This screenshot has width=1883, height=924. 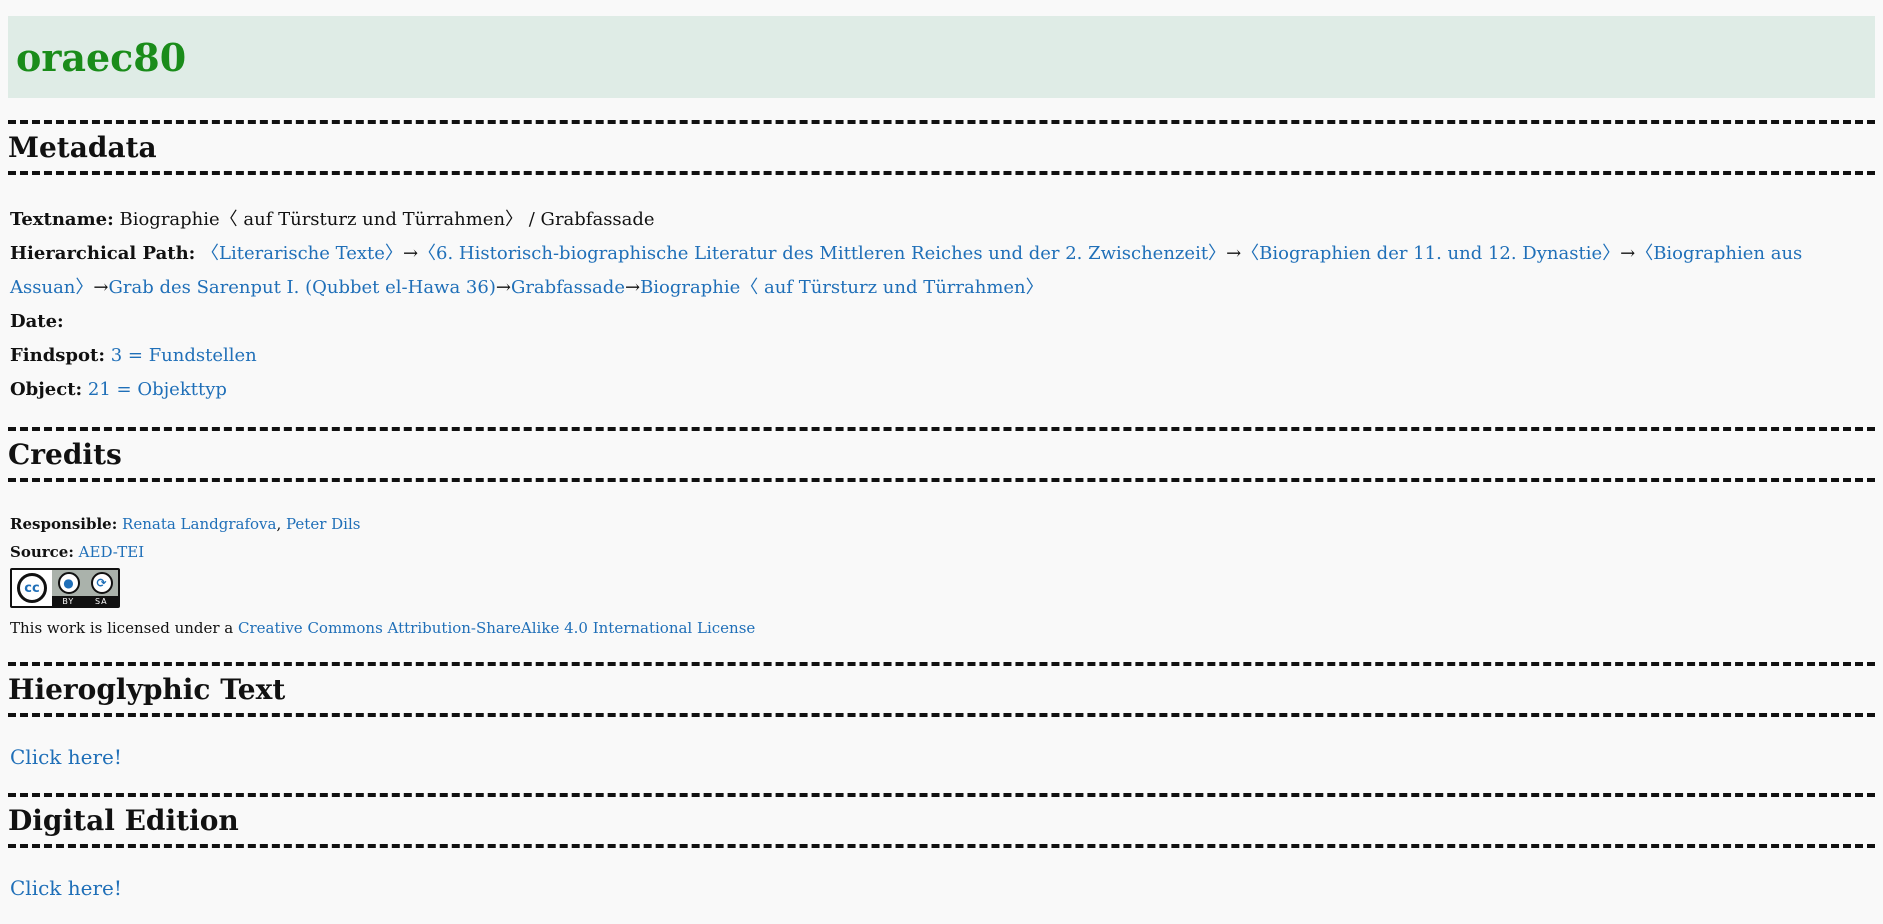 What do you see at coordinates (323, 524) in the screenshot?
I see `responsible-link-dils: Peter Dils` at bounding box center [323, 524].